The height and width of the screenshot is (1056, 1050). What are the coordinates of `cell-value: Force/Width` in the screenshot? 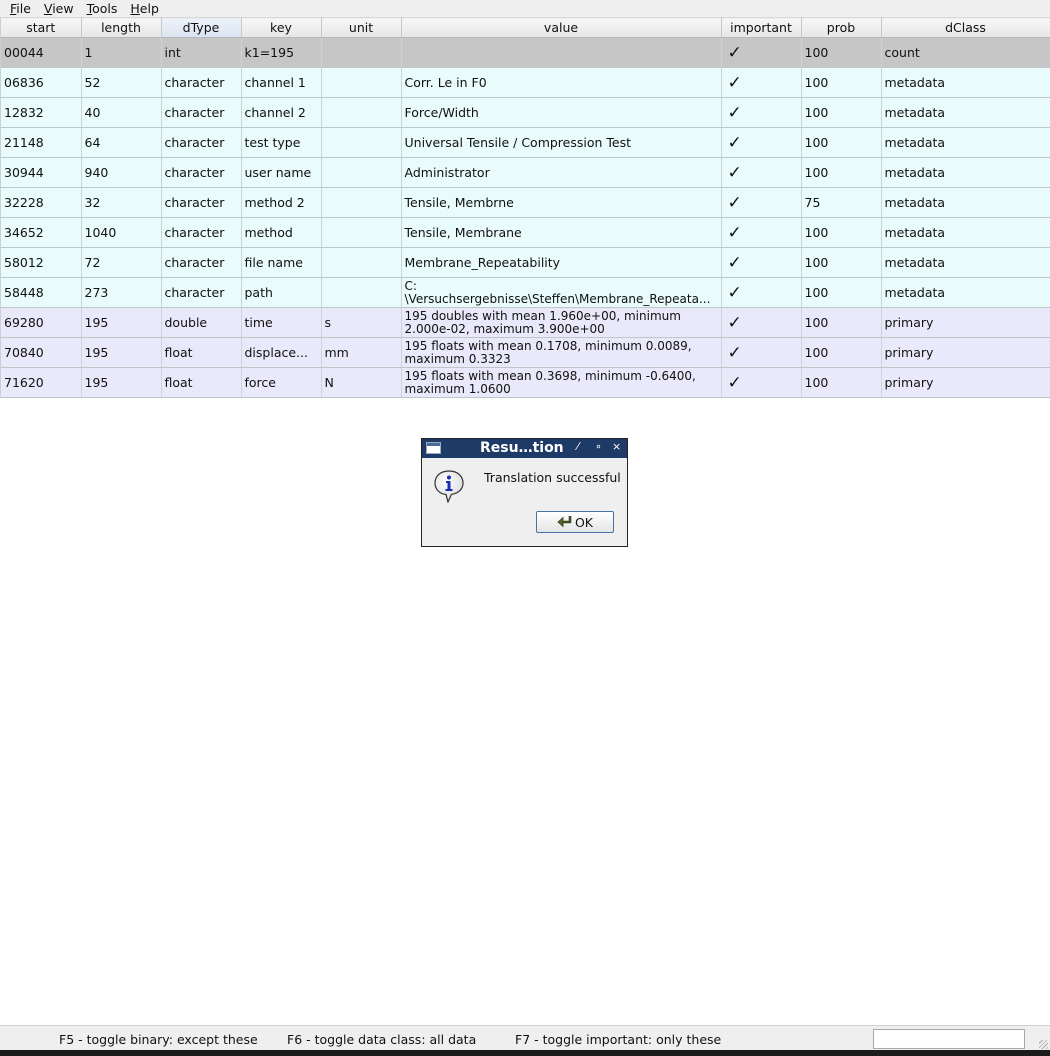 It's located at (561, 112).